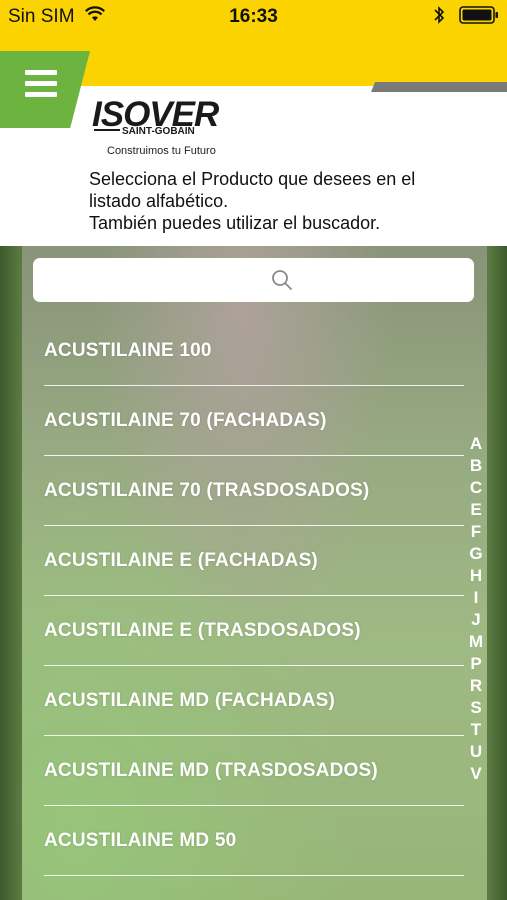 Image resolution: width=507 pixels, height=900 pixels. Describe the element at coordinates (254, 421) in the screenshot. I see `product-item: ACUSTILAINE 70 (FACHADAS)` at that location.